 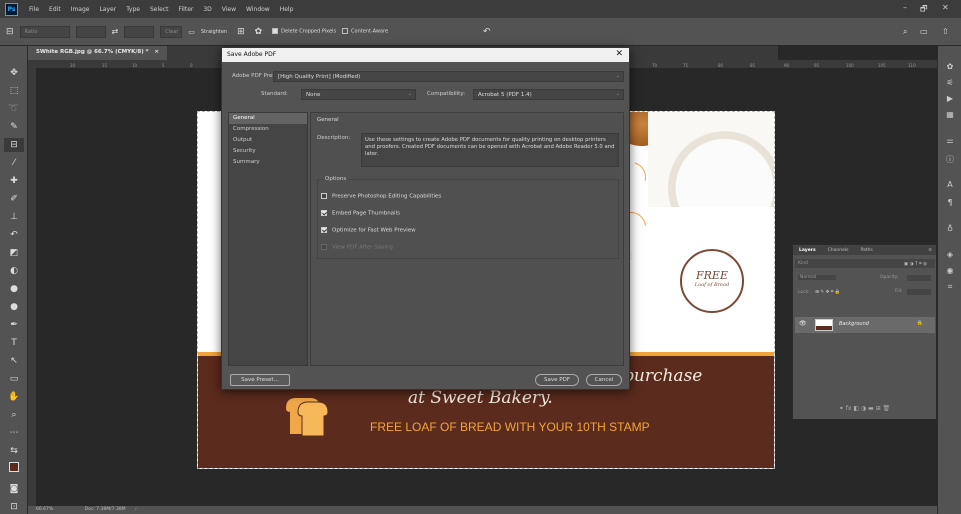 I want to click on menu-file: File, so click(x=34, y=9).